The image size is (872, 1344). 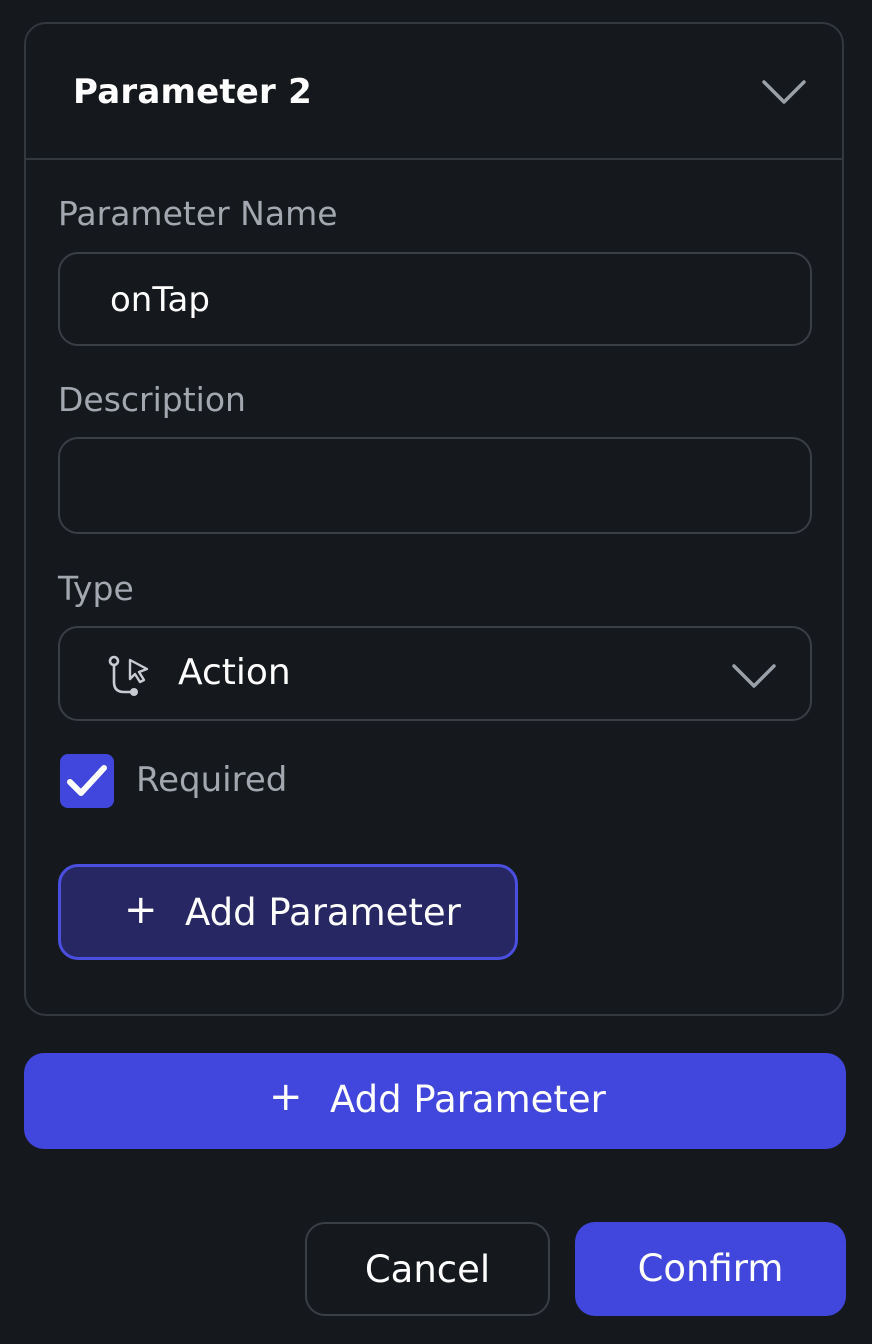 I want to click on required-label: Required, so click(x=212, y=780).